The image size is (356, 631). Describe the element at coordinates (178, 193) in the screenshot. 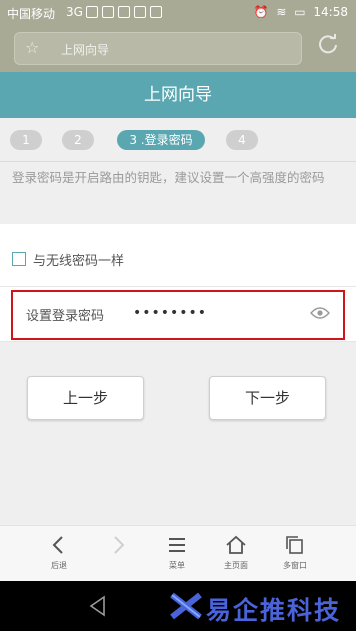

I see `step-description: 登录密码是开启路由的钥匙，建议设置一个高强度的密码` at that location.